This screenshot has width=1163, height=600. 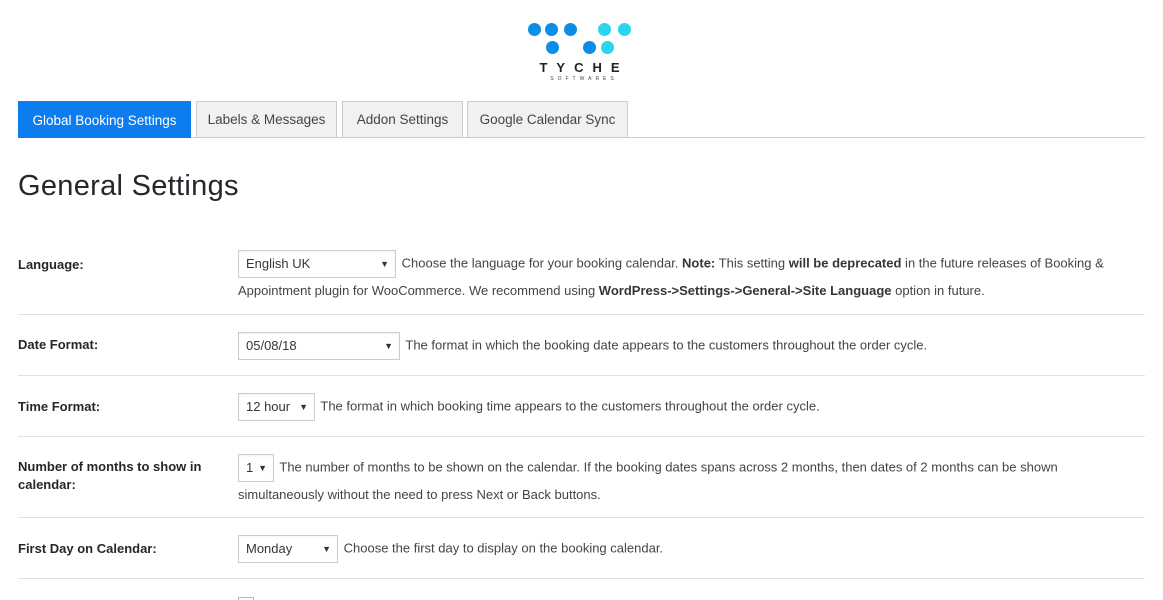 What do you see at coordinates (256, 468) in the screenshot?
I see `months-select: 1 ▼` at bounding box center [256, 468].